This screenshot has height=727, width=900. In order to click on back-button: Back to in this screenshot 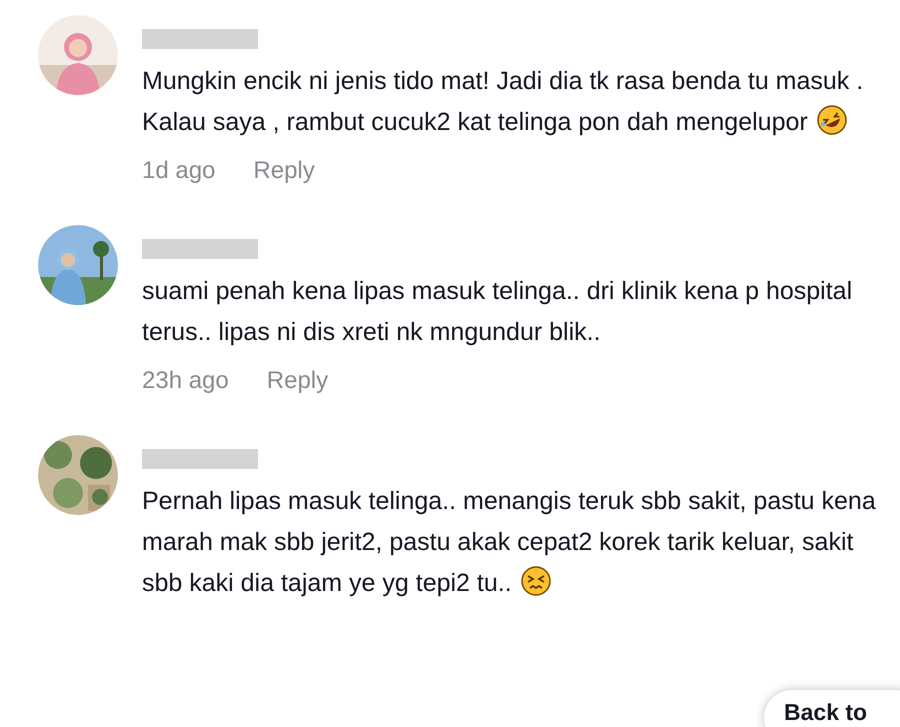, I will do `click(832, 708)`.